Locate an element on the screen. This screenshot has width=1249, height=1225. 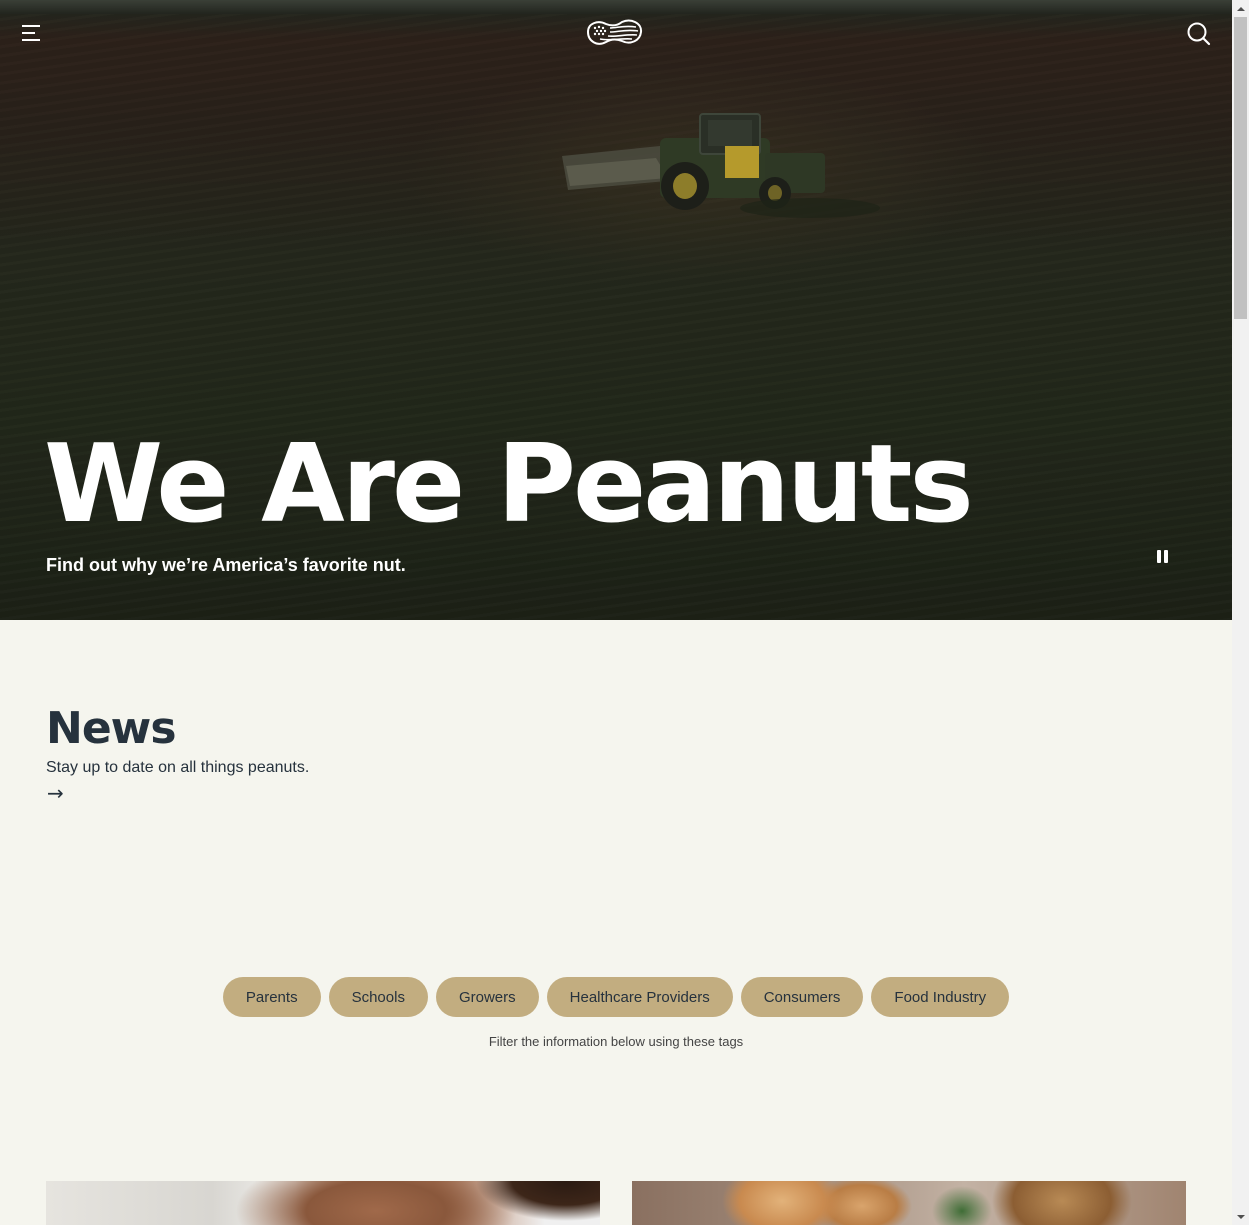
tag-healthcare-providers: Healthcare Providers is located at coordinates (639, 997).